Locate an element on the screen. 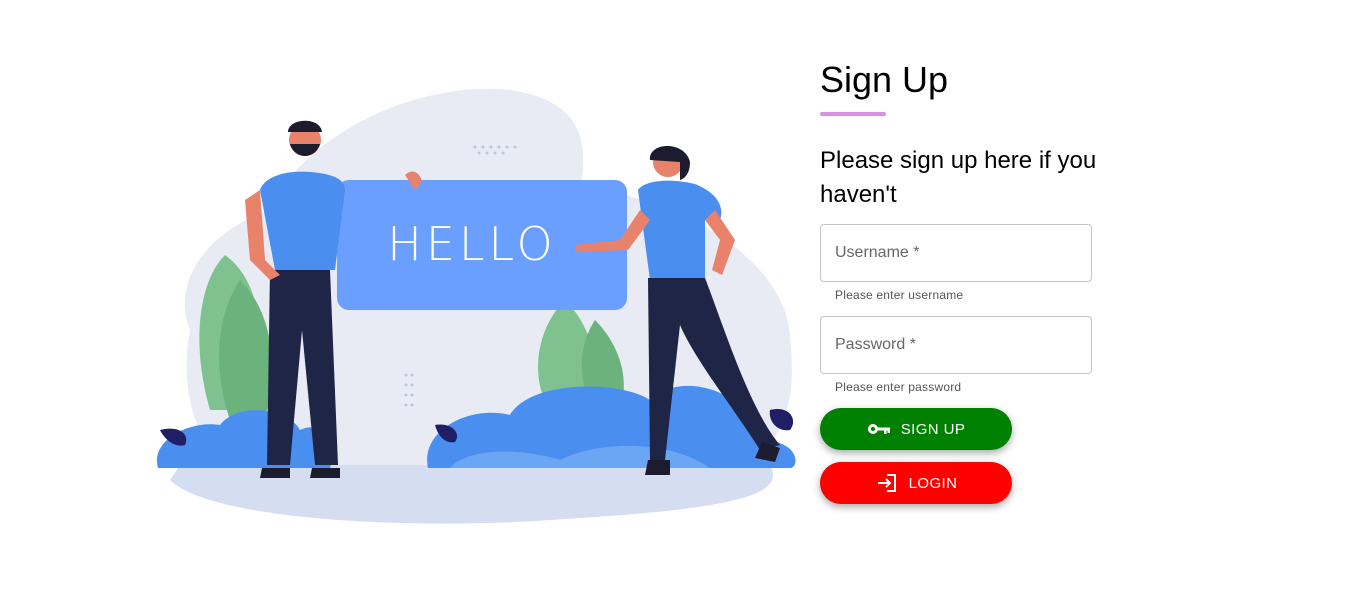  username-field is located at coordinates (956, 253).